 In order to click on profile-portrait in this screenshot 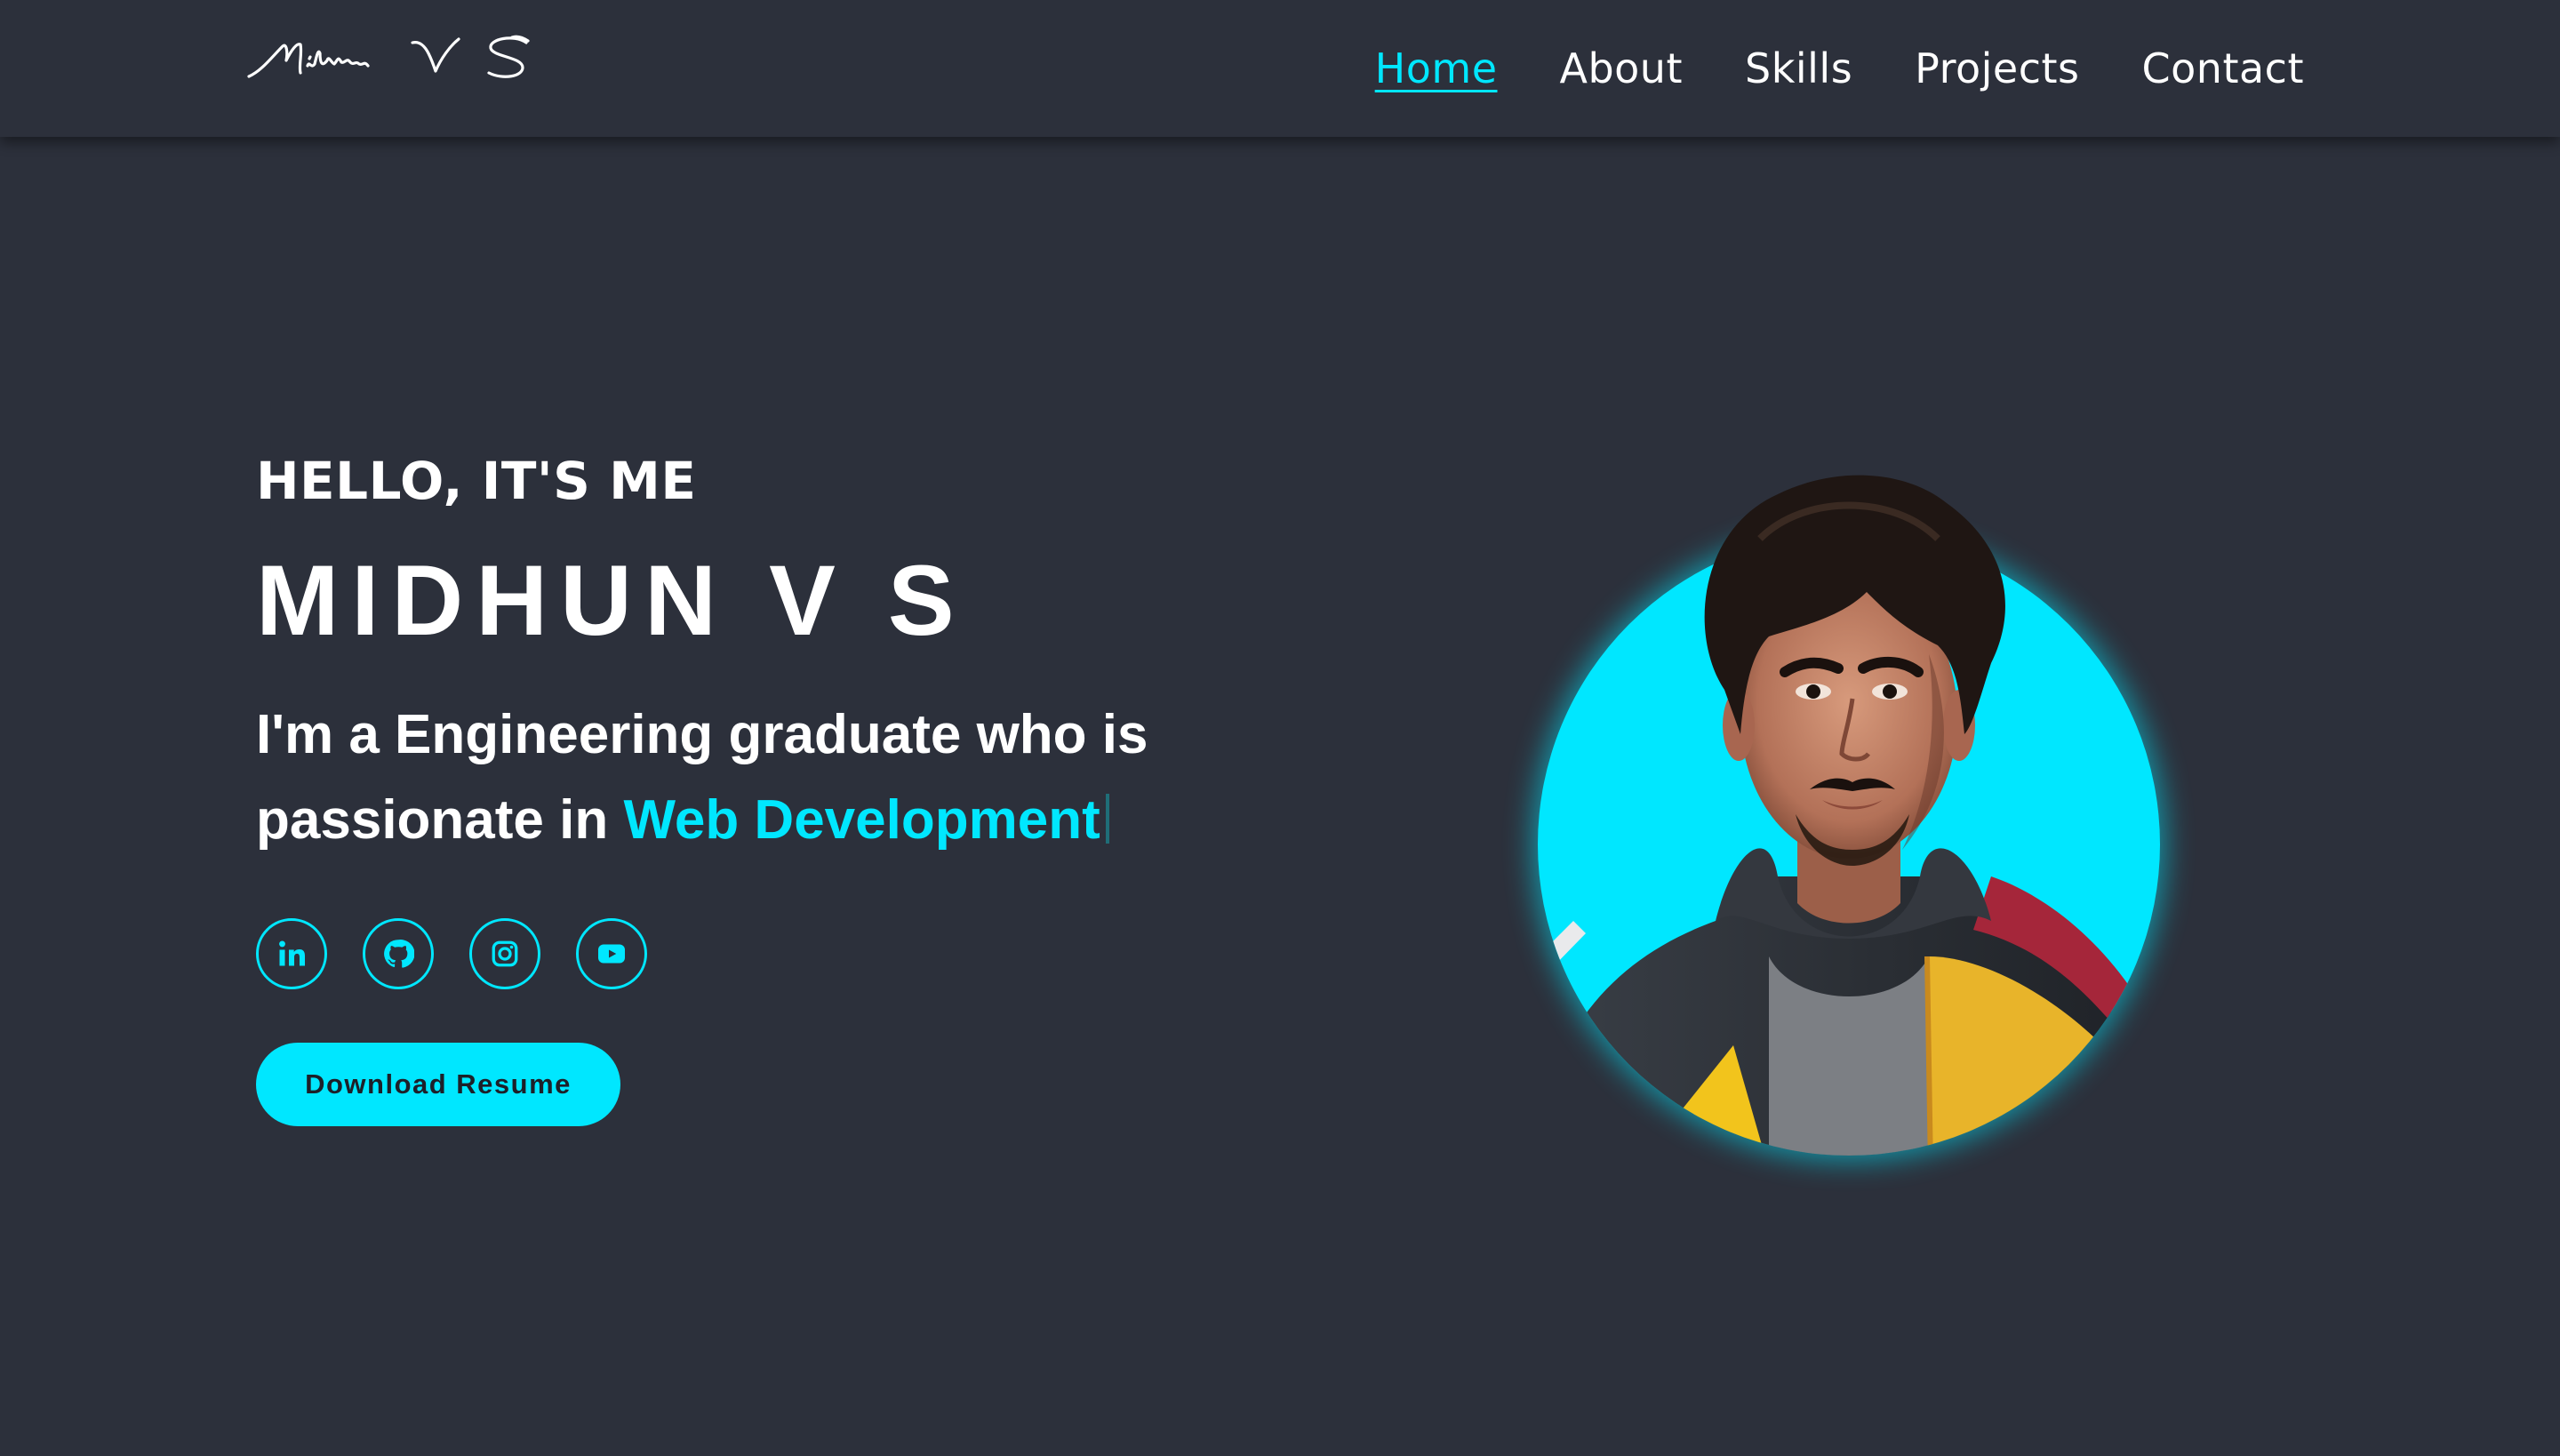, I will do `click(1838, 814)`.